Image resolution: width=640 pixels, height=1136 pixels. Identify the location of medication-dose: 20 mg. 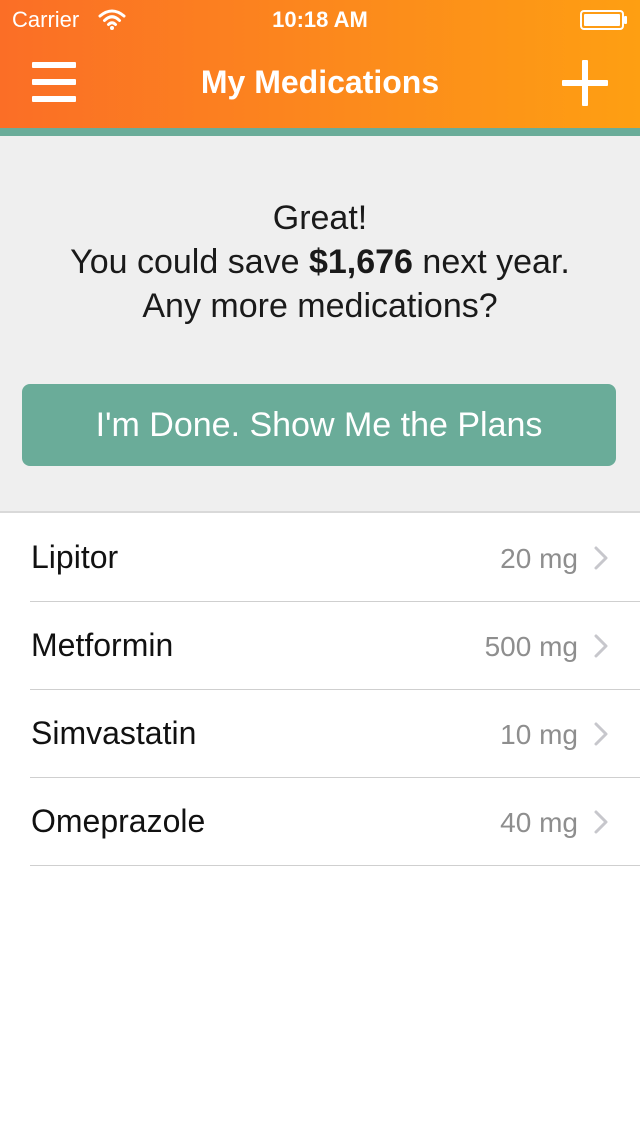
(539, 558).